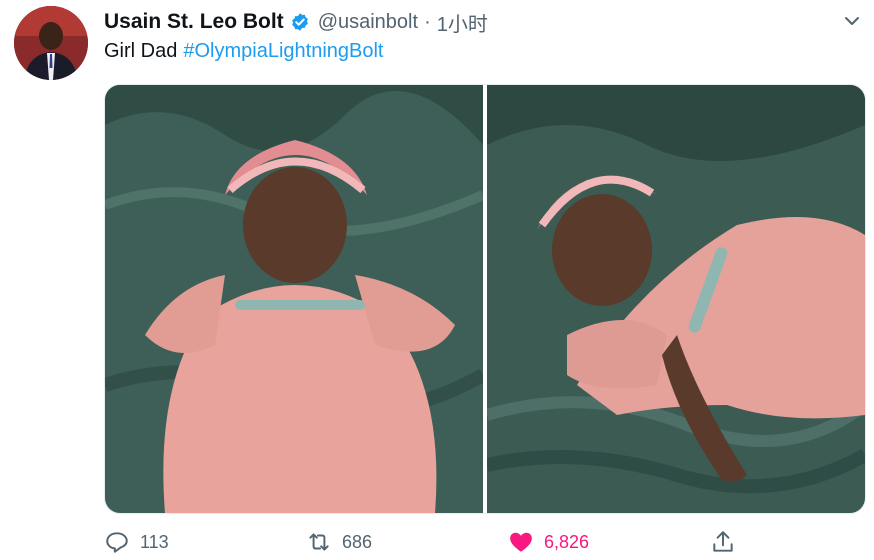 This screenshot has height=560, width=874. I want to click on like-button: 6,826, so click(548, 542).